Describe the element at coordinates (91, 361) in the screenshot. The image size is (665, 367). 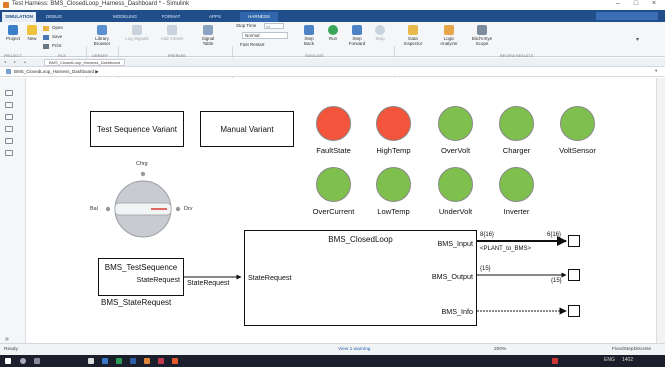
I see `file-explorer-icon` at that location.